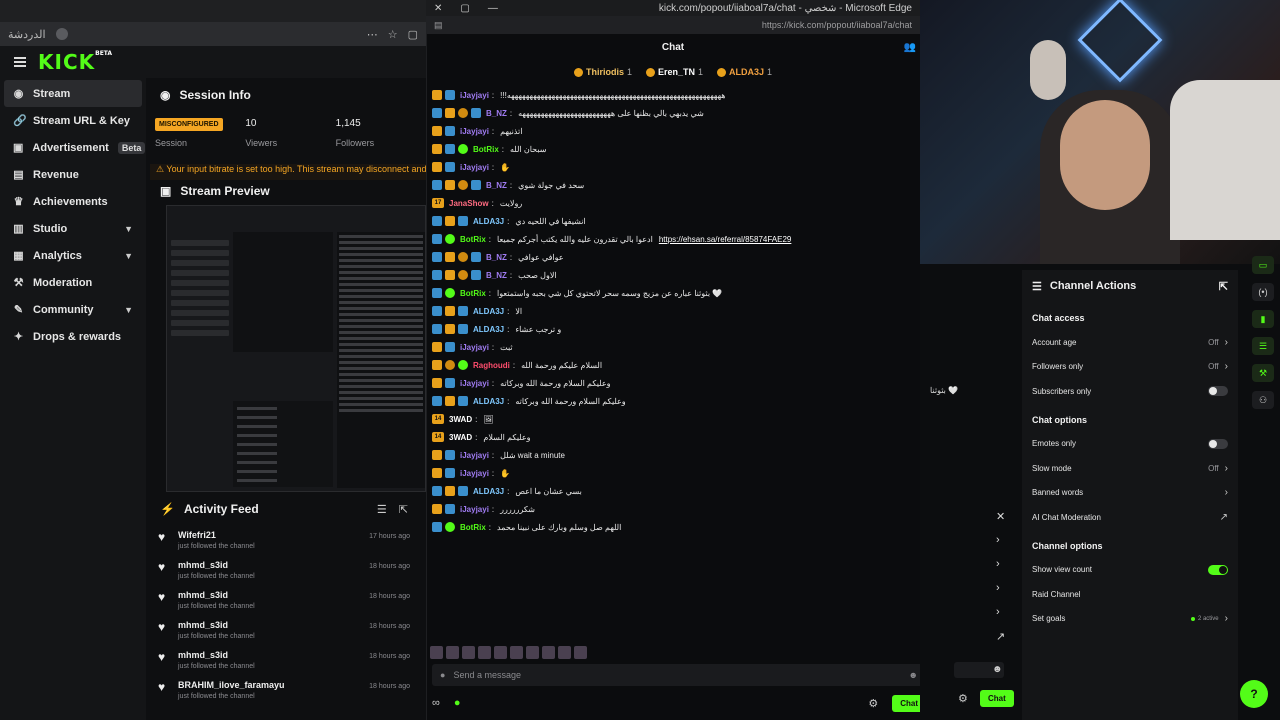 The height and width of the screenshot is (720, 1280). I want to click on star-icon: ☆, so click(393, 34).